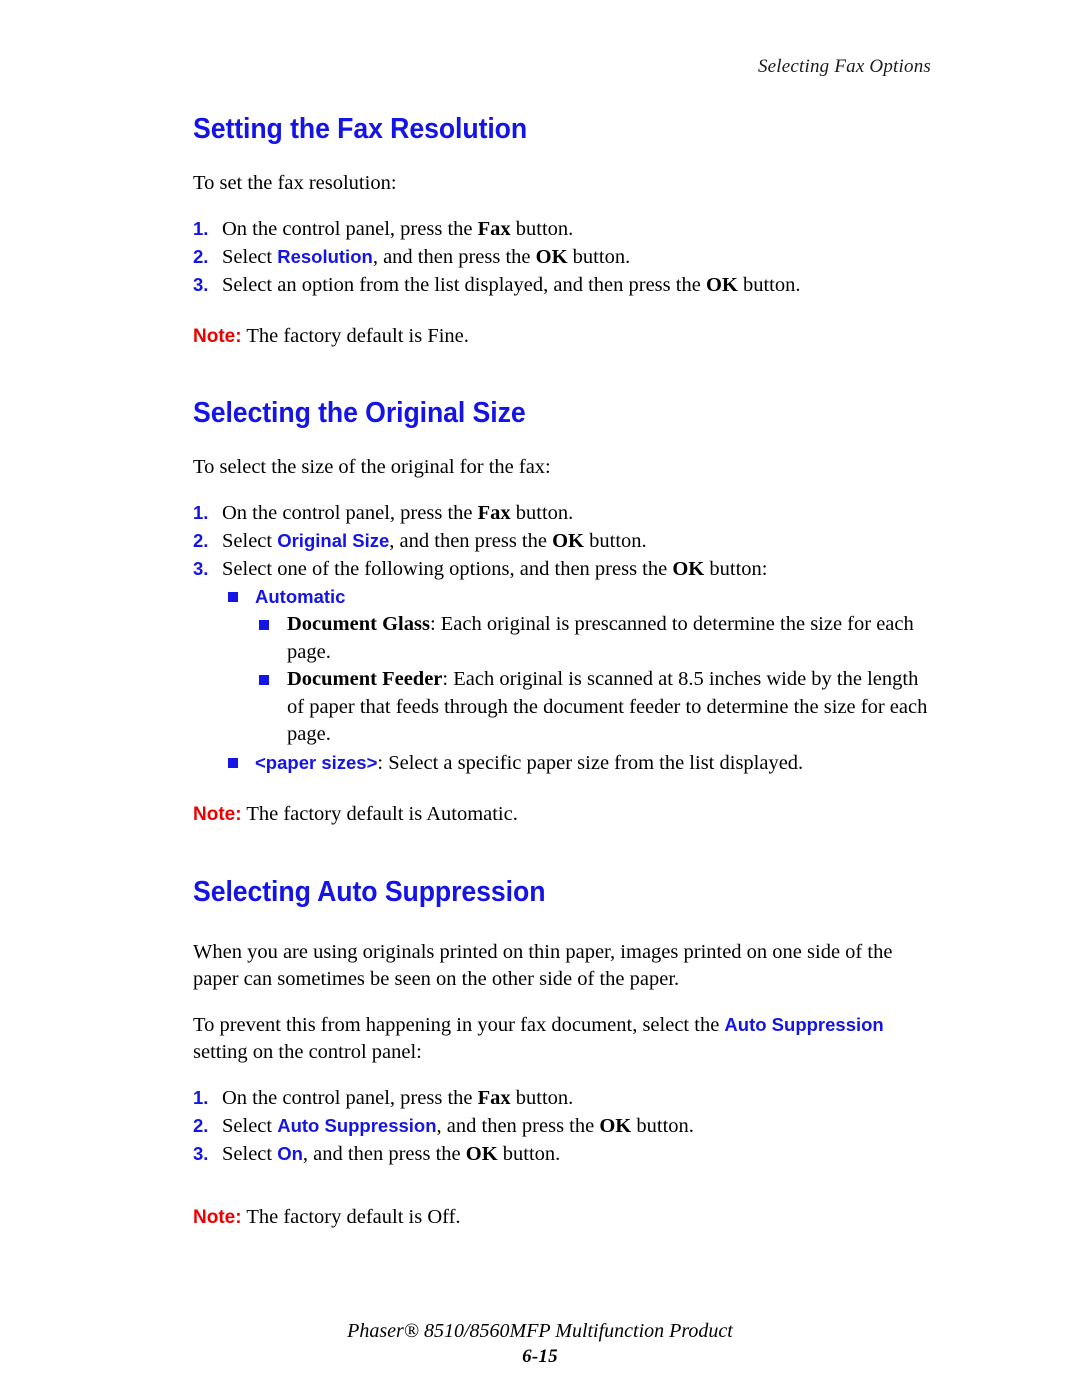 Image resolution: width=1080 pixels, height=1397 pixels. What do you see at coordinates (736, 568) in the screenshot?
I see `plain-text: button:` at bounding box center [736, 568].